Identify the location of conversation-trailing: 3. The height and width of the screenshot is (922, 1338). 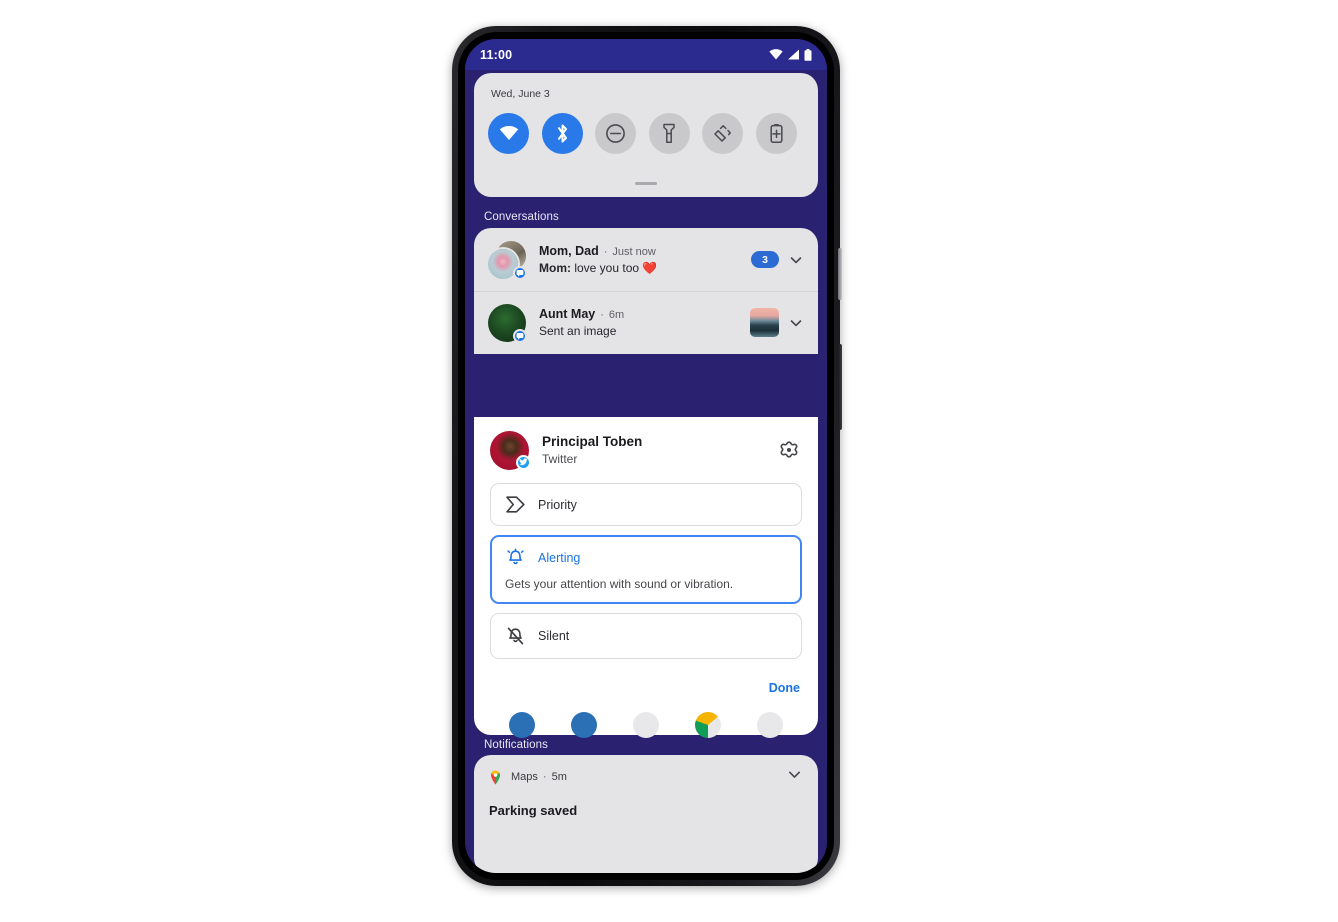
(777, 259).